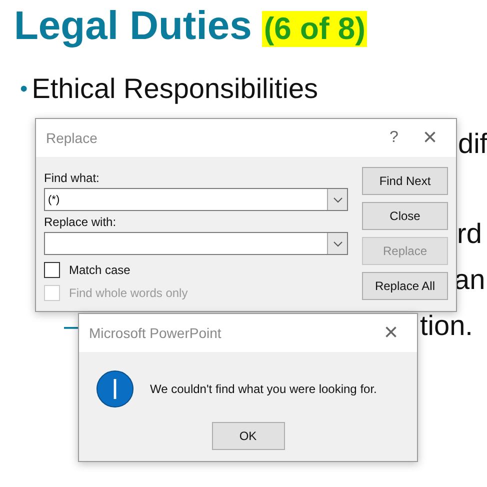 The image size is (487, 487). What do you see at coordinates (405, 216) in the screenshot?
I see `dialog-button: Close` at bounding box center [405, 216].